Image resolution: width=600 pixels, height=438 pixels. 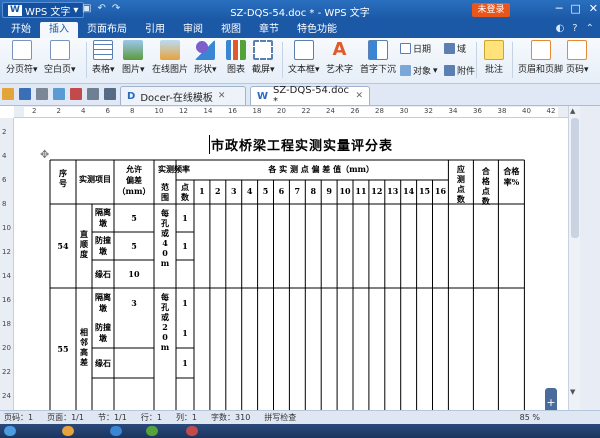 I want to click on maximize-icon: □, so click(x=575, y=8).